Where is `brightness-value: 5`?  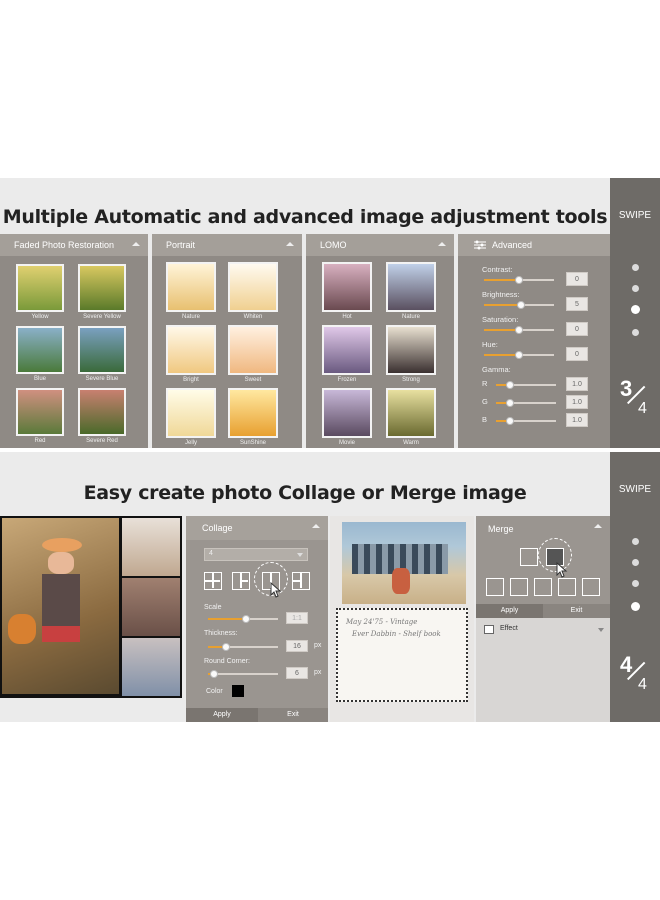 brightness-value: 5 is located at coordinates (577, 304).